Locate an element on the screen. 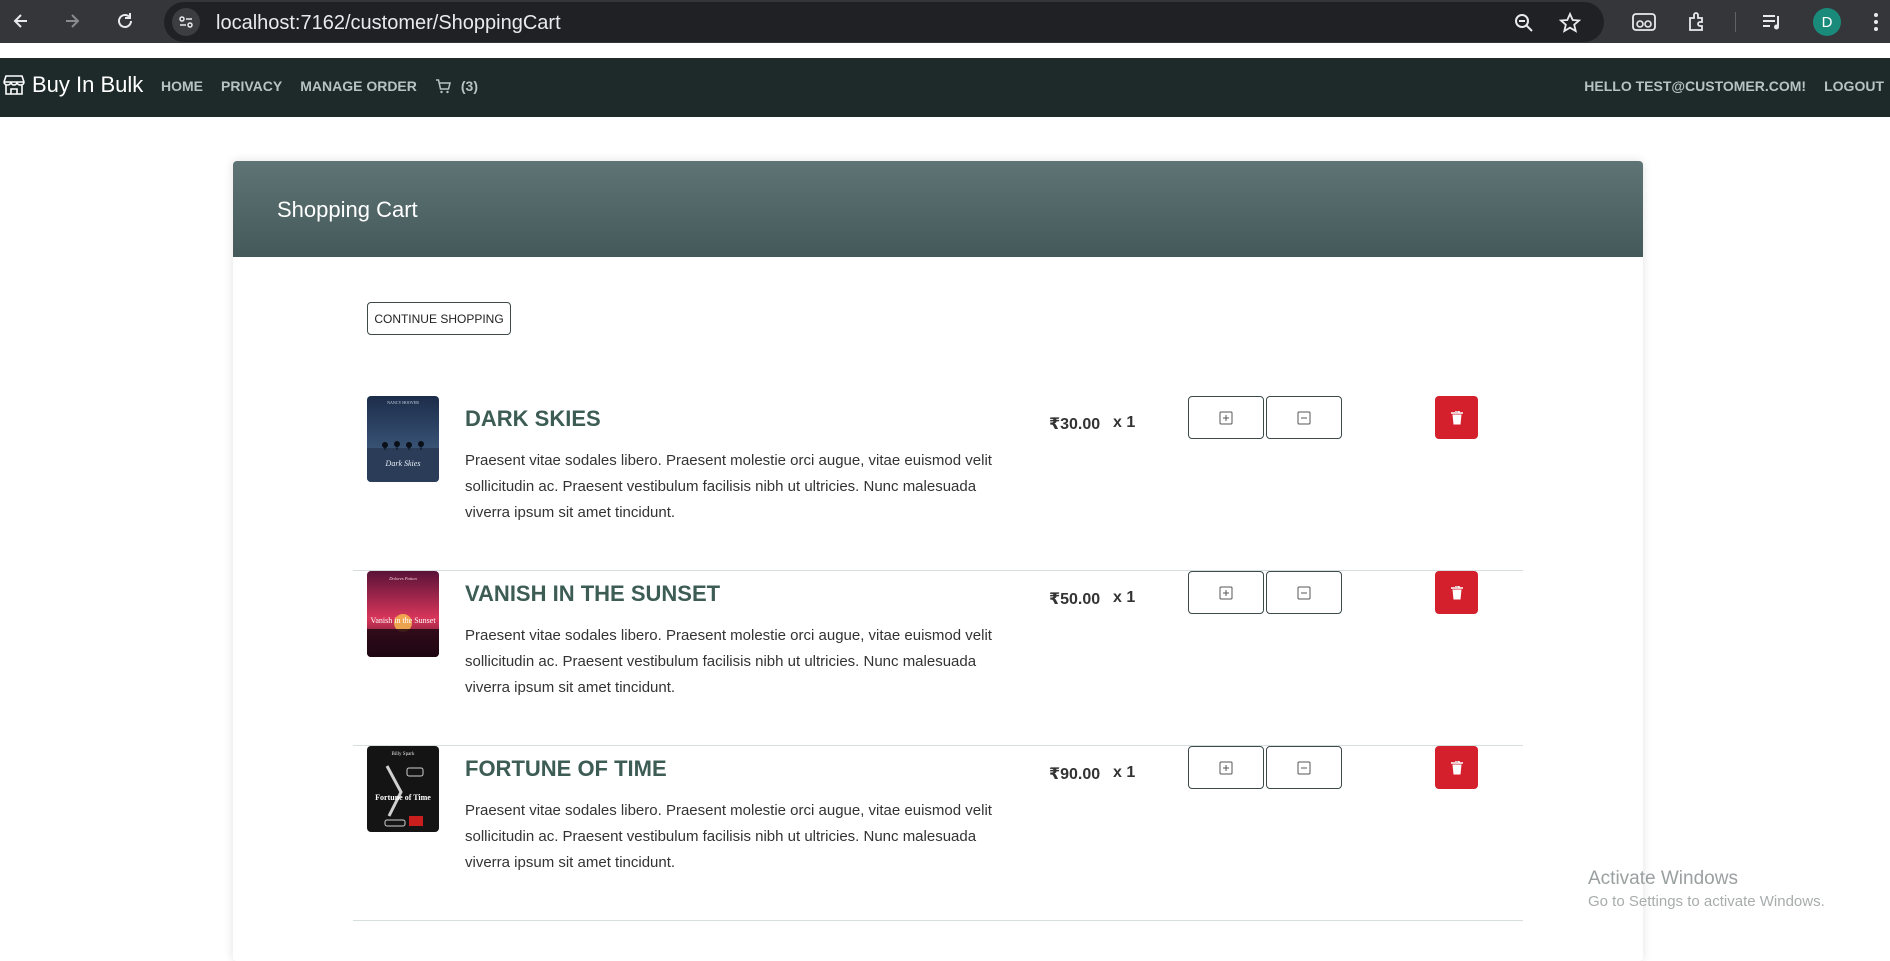 The height and width of the screenshot is (961, 1890). brand-name: Buy In Bulk is located at coordinates (88, 84).